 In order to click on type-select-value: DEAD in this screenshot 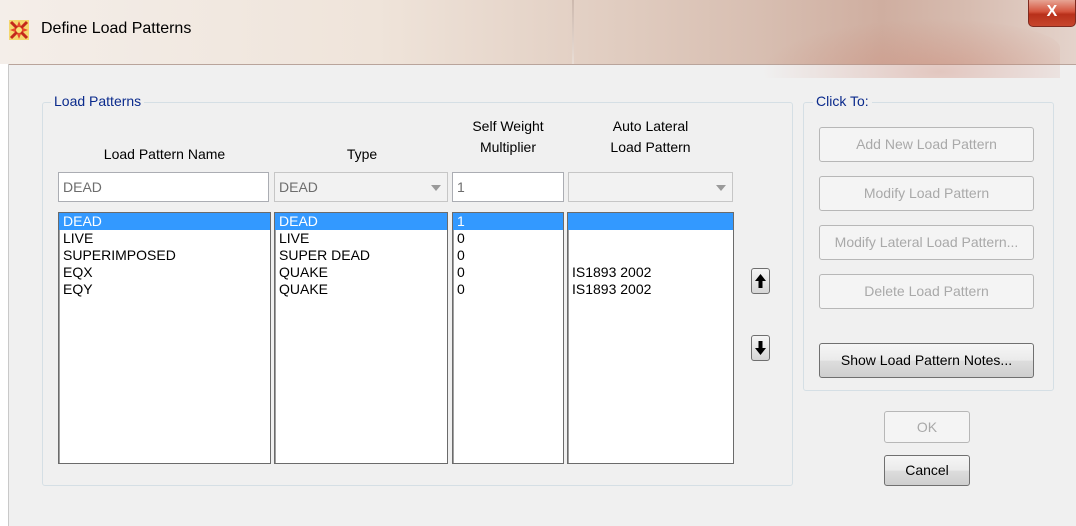, I will do `click(298, 187)`.